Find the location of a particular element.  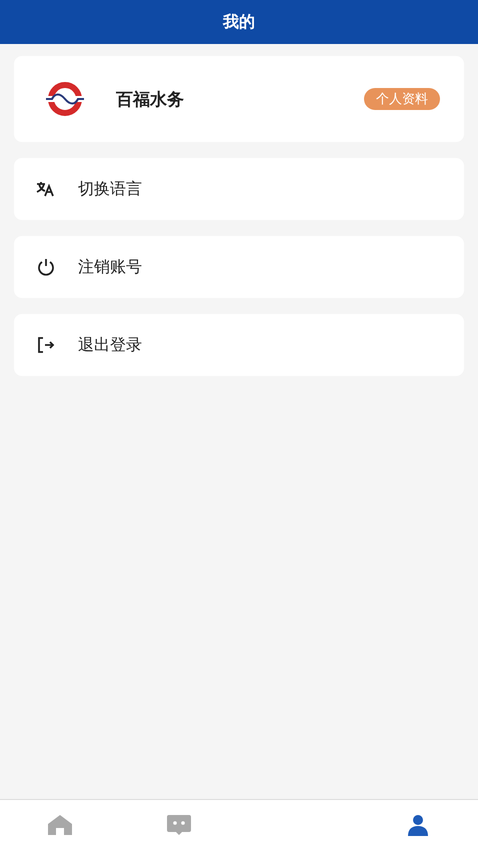

chat-icon is located at coordinates (179, 825).